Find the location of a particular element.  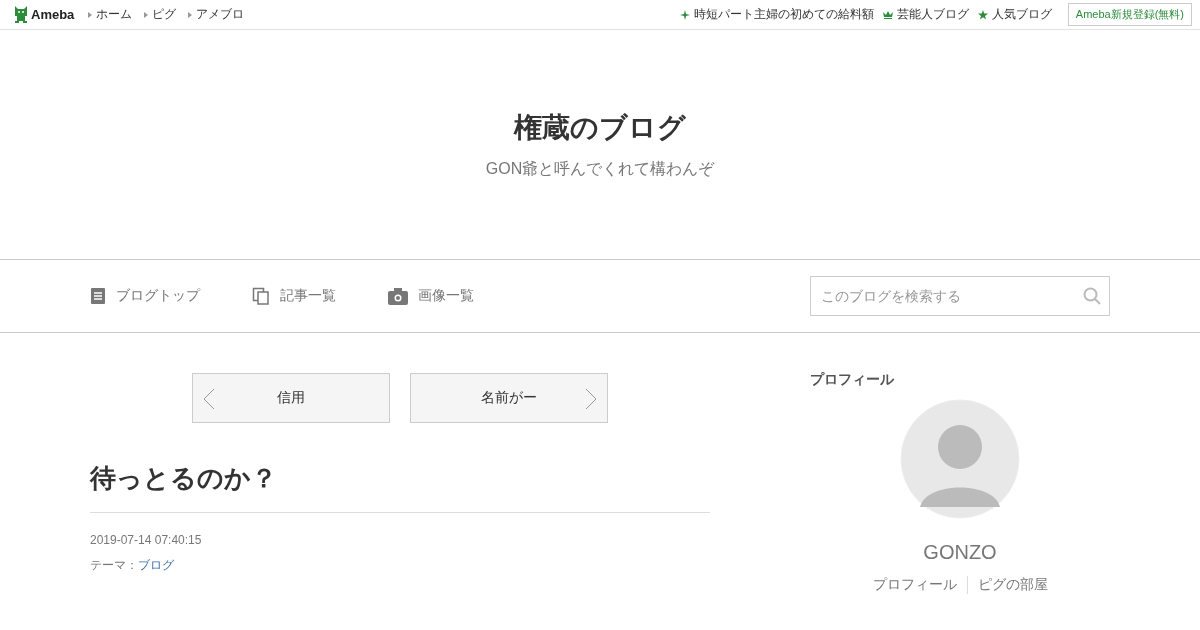

ameba-logo: Ameba is located at coordinates (44, 14).